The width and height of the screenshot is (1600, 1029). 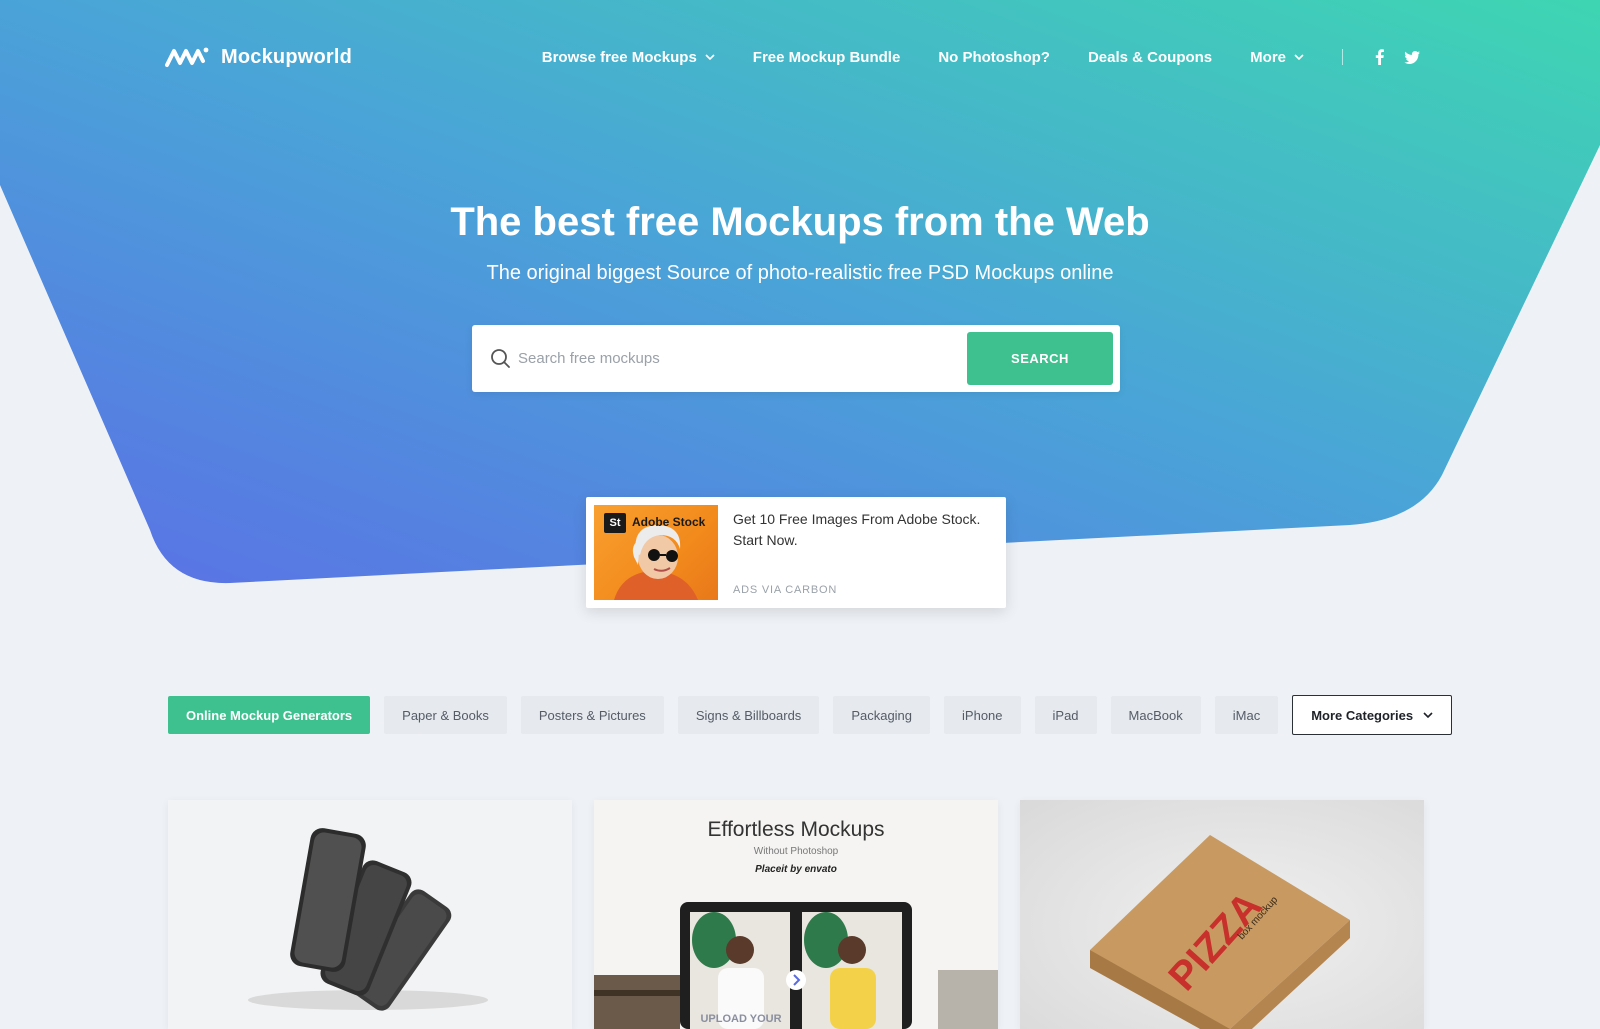 I want to click on hero-title: The best free Mockups from the Web, so click(x=800, y=222).